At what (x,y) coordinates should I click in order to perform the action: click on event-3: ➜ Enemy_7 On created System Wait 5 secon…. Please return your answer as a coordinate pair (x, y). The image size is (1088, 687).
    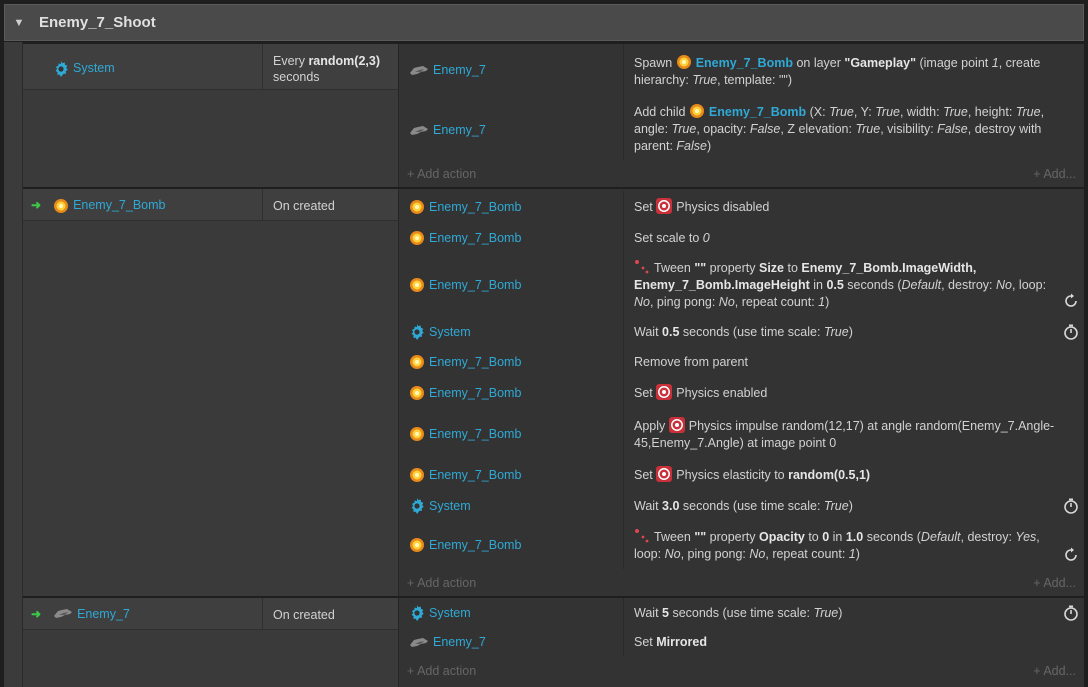
    Looking at the image, I should click on (553, 642).